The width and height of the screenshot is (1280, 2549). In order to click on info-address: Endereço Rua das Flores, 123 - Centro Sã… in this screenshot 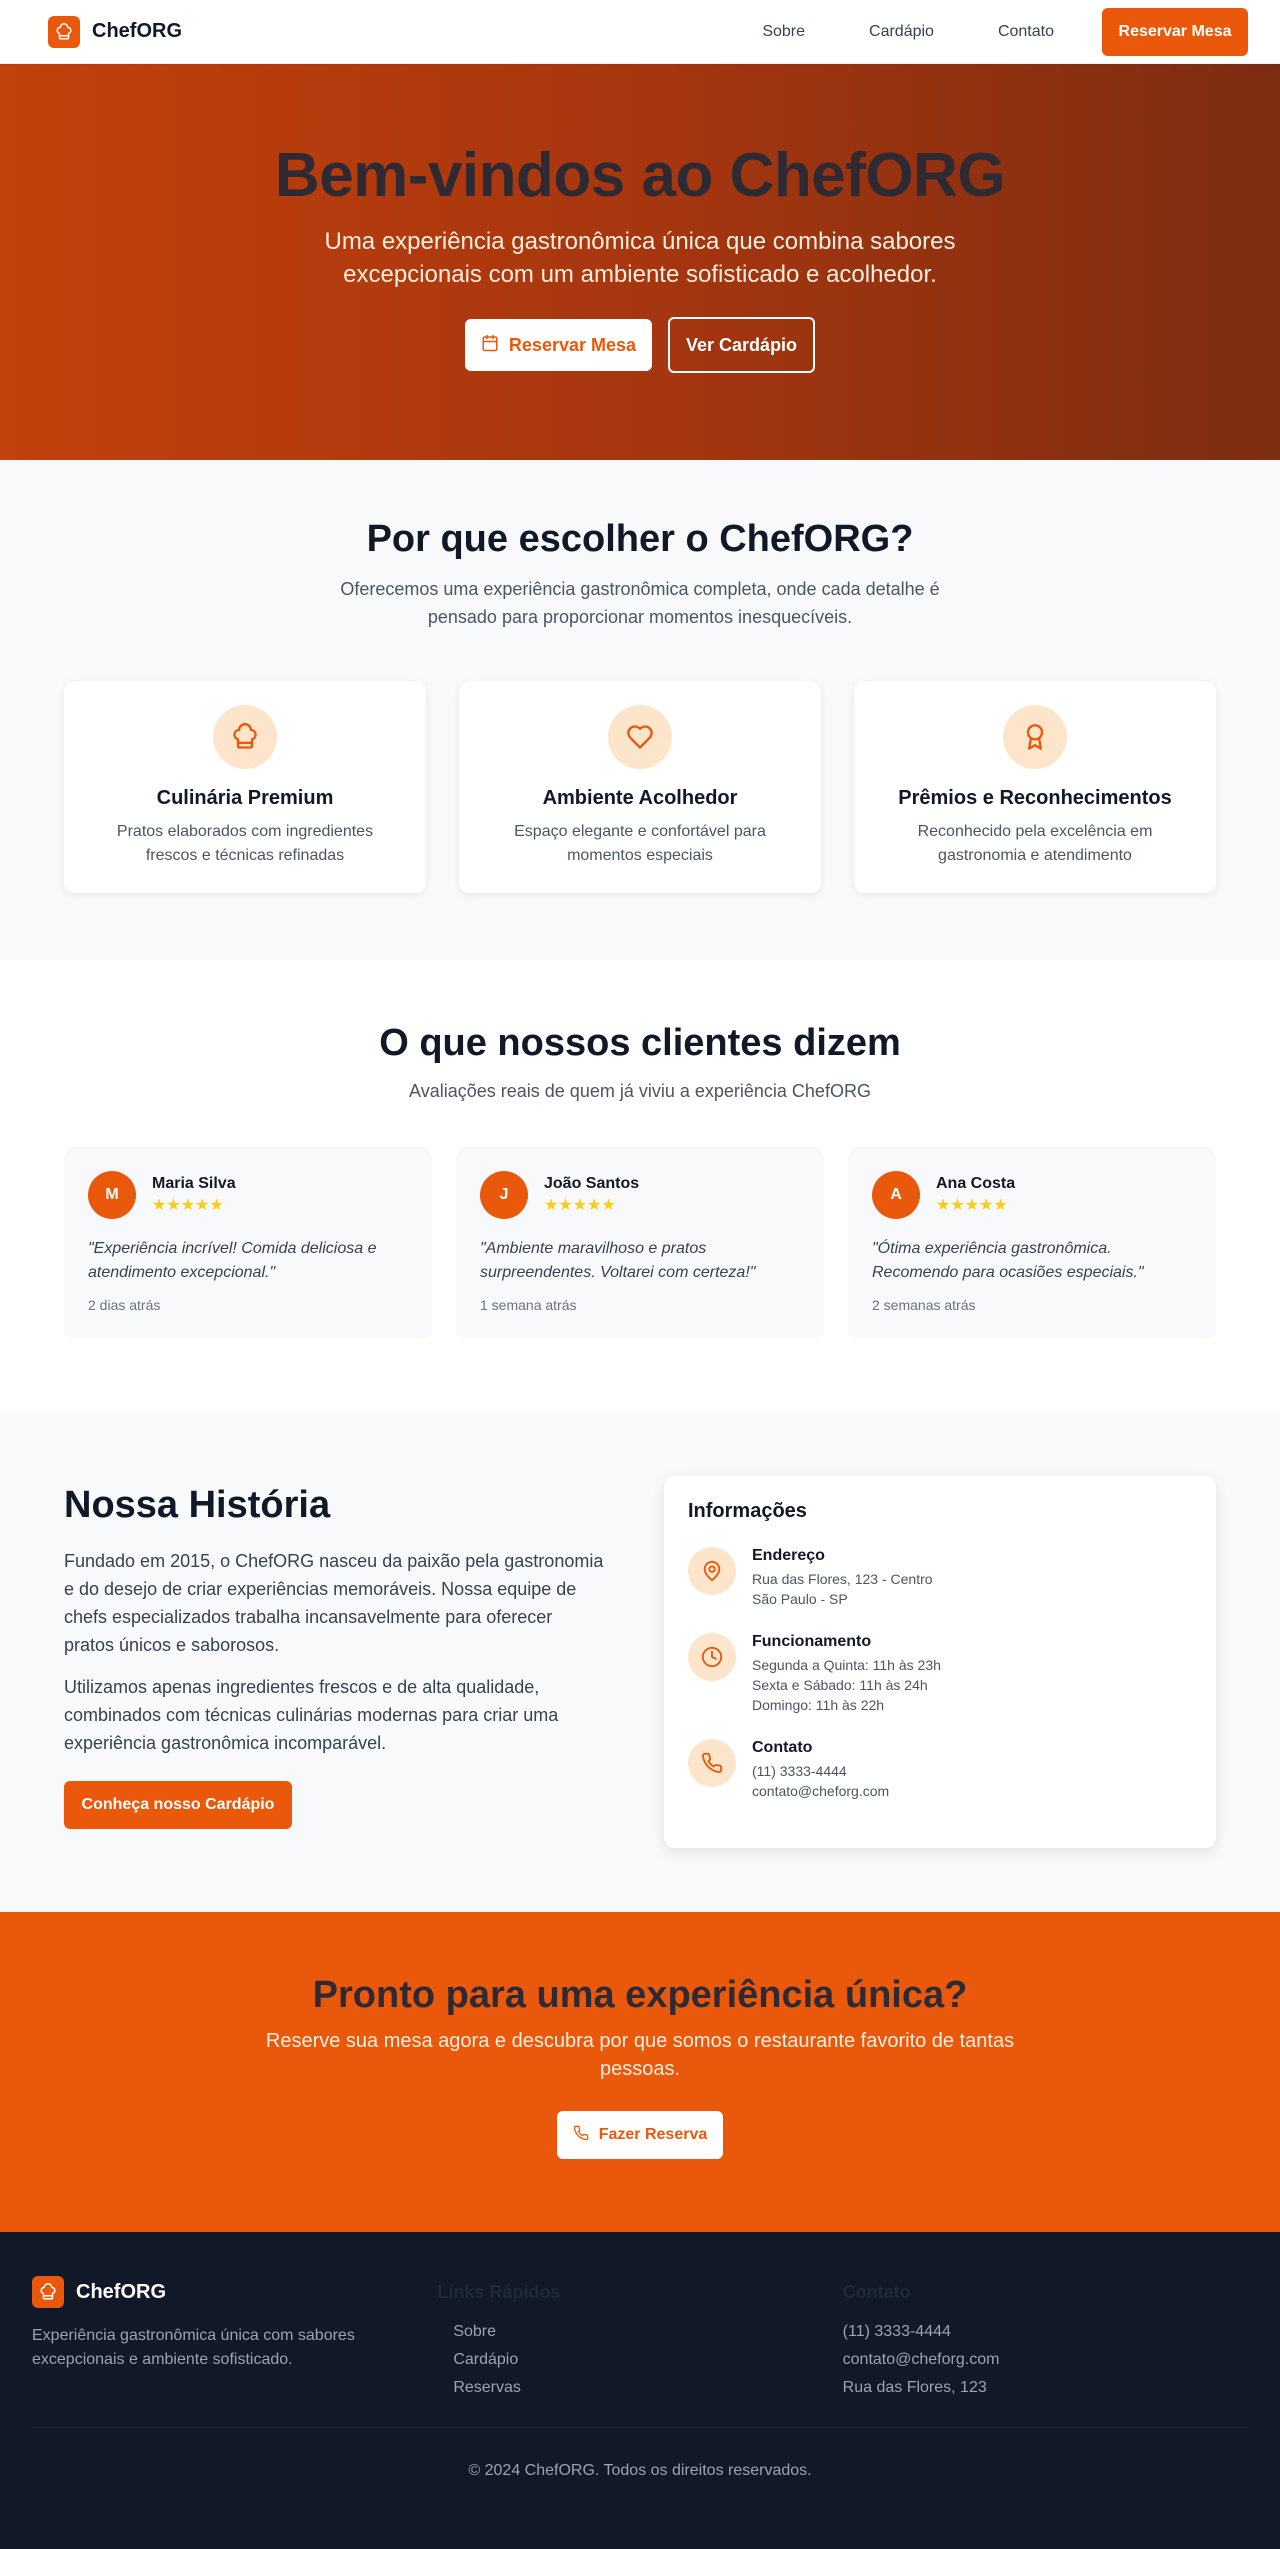, I will do `click(940, 1578)`.